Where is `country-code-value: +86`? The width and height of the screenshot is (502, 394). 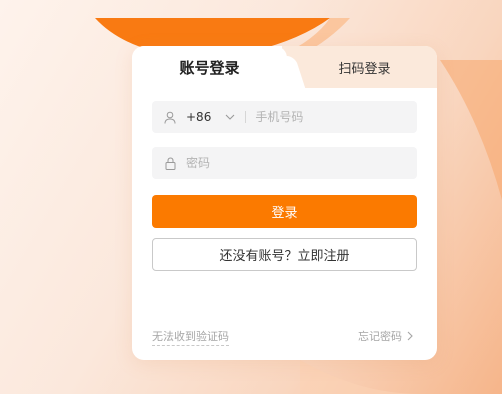
country-code-value: +86 is located at coordinates (199, 117).